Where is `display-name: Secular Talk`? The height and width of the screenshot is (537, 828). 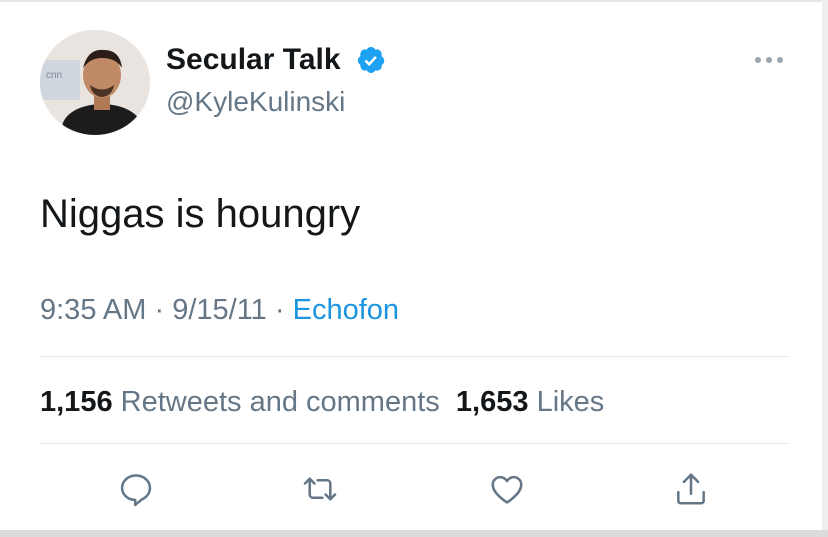
display-name: Secular Talk is located at coordinates (253, 60).